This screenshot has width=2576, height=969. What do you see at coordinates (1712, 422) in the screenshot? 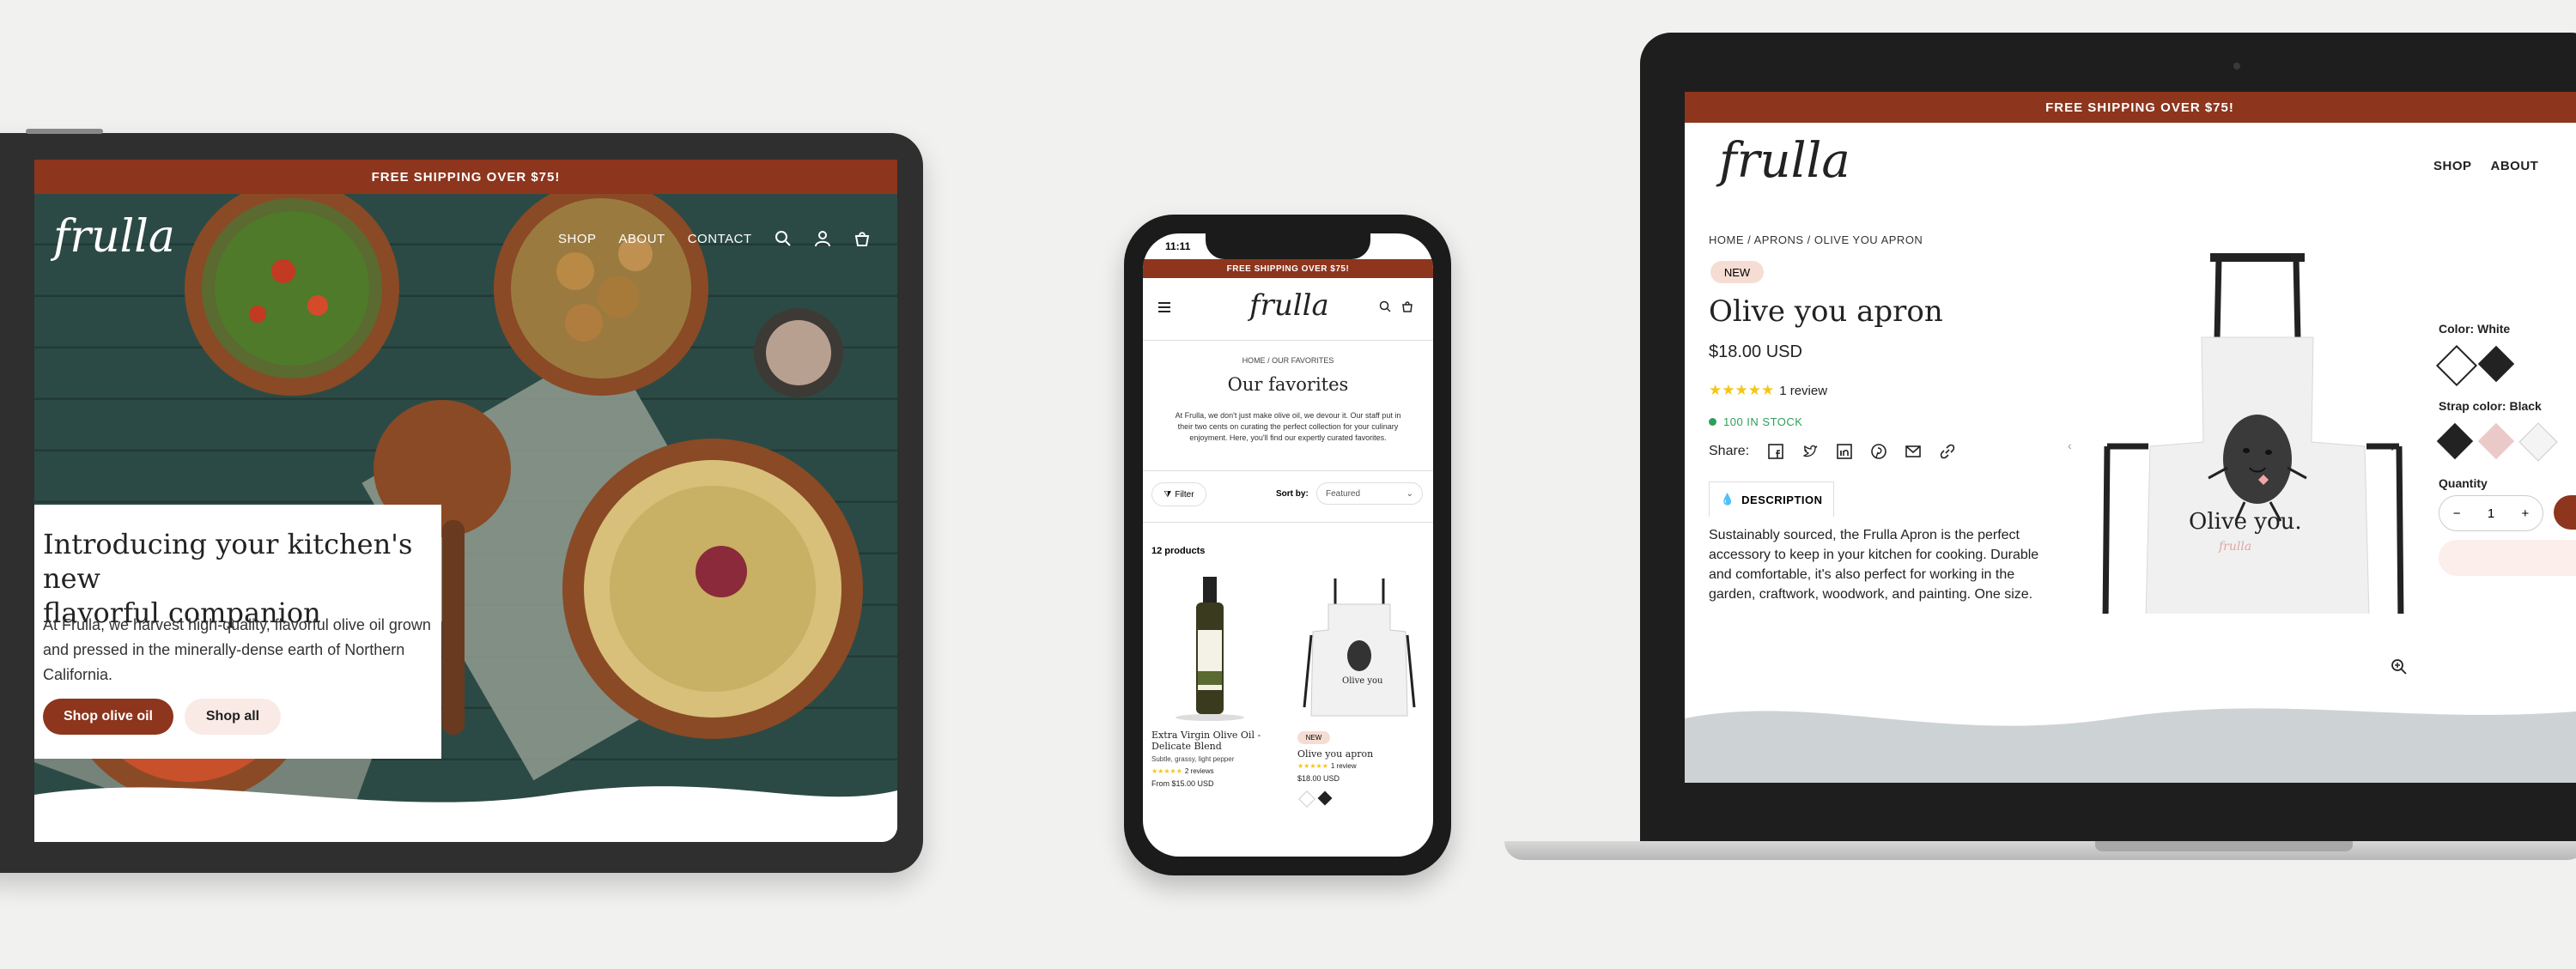
I see `stock-dot-icon` at bounding box center [1712, 422].